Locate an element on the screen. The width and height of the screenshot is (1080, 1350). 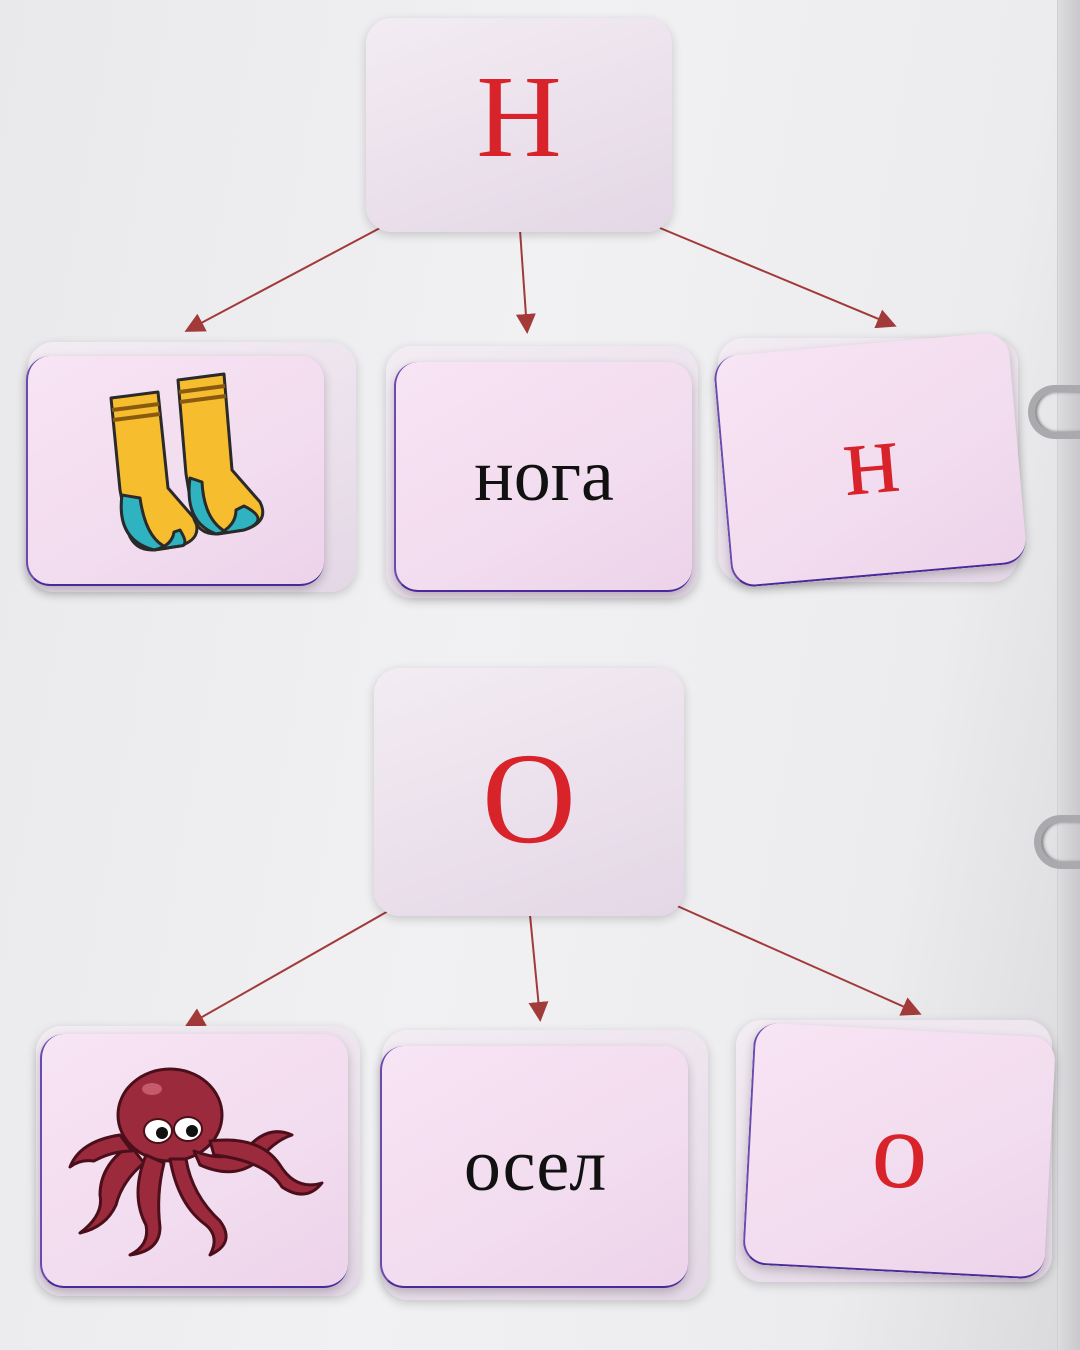
word-noga: нога is located at coordinates (544, 476).